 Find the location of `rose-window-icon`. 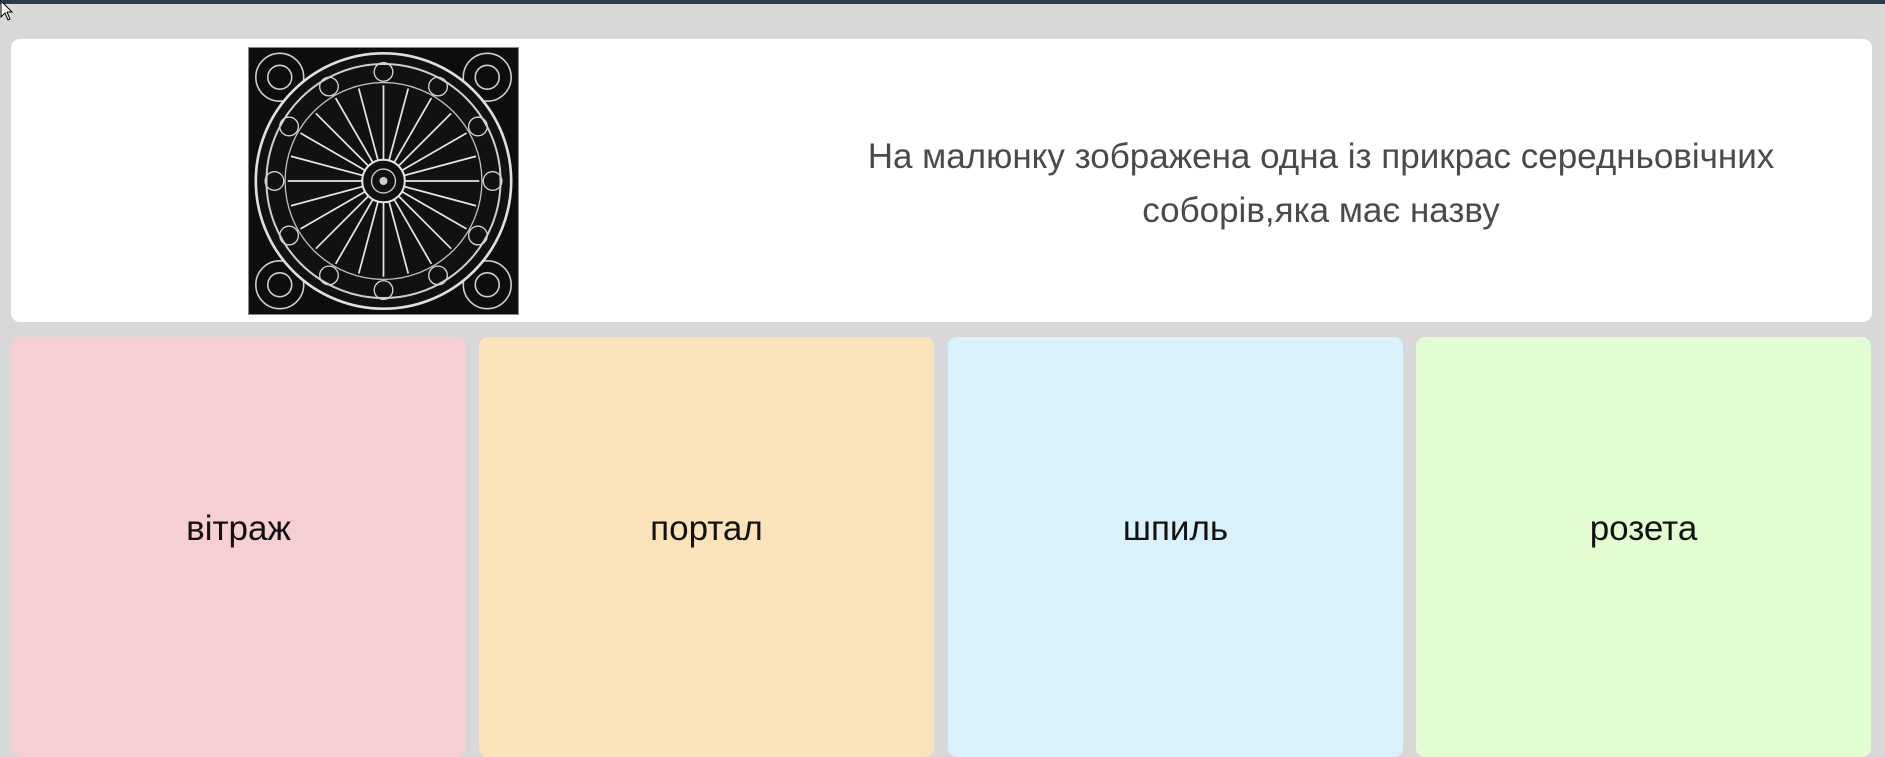

rose-window-icon is located at coordinates (383, 181).